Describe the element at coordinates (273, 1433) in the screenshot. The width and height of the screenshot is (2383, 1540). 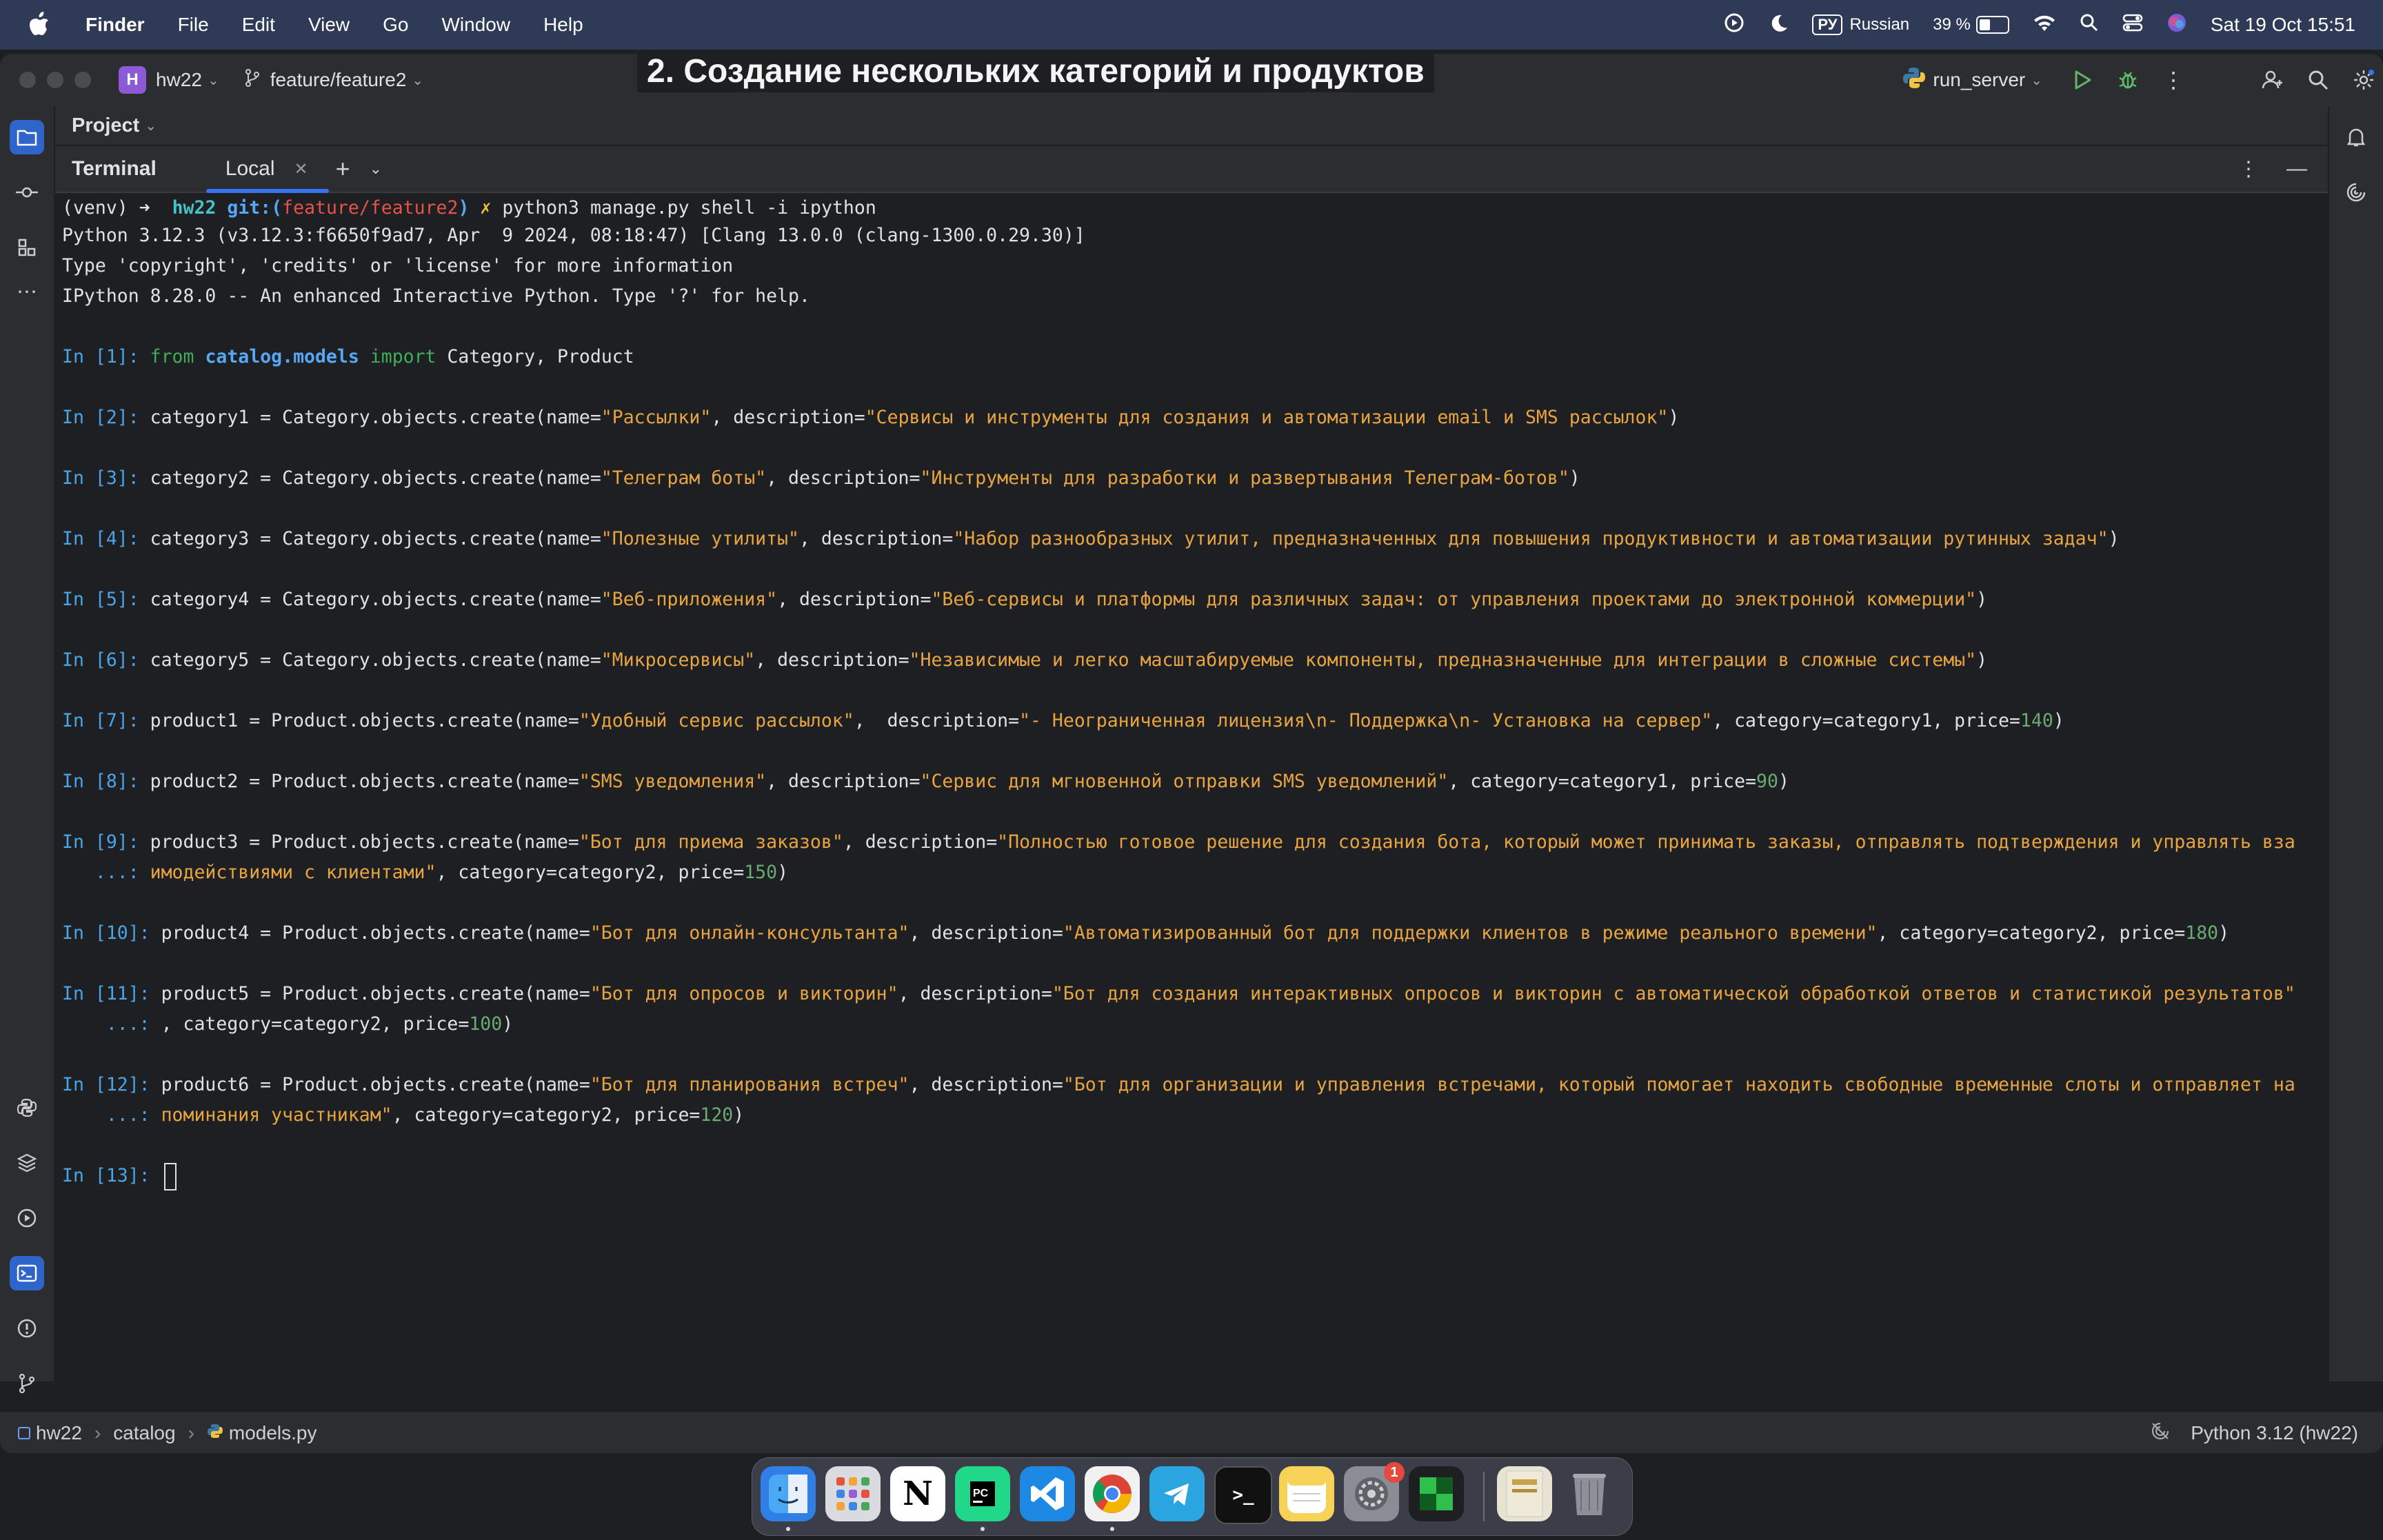
I see `breadcrumb-file: models.py` at that location.